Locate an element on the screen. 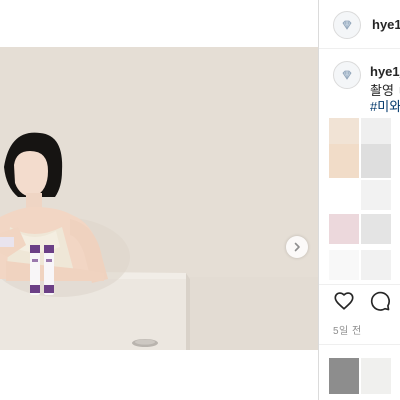  like-button is located at coordinates (344, 301).